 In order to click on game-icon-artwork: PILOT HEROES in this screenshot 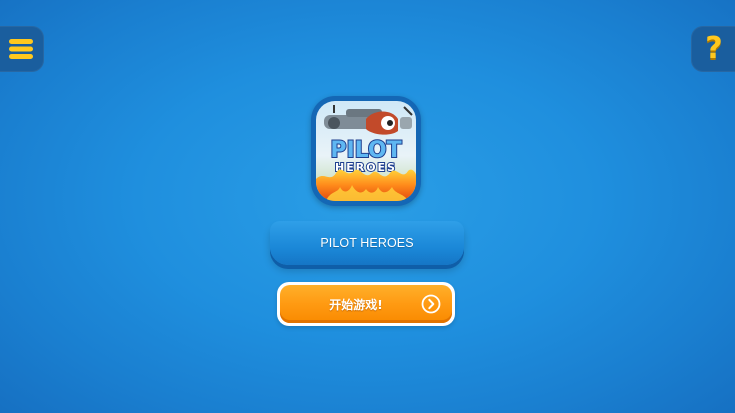, I will do `click(366, 151)`.